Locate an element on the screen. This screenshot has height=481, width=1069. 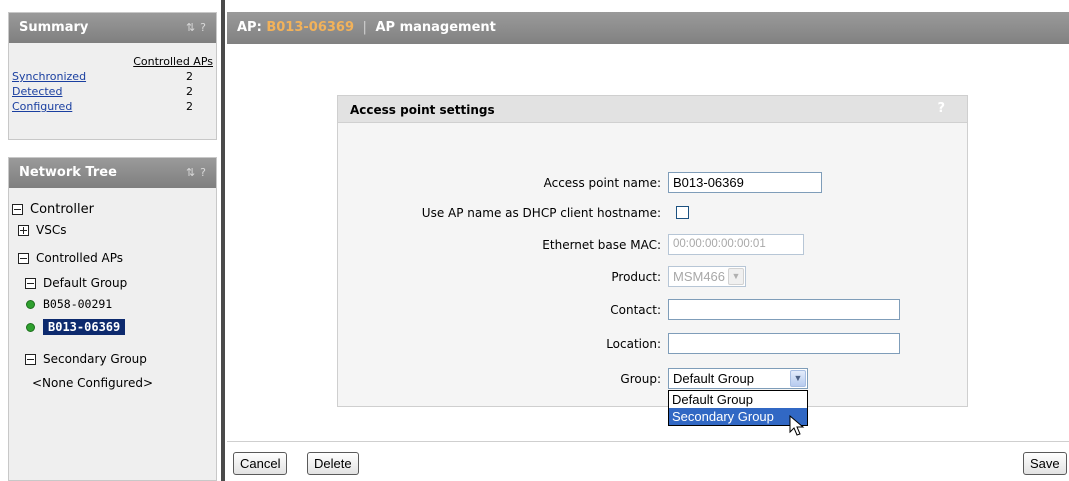
summary-link-configured: Configured is located at coordinates (42, 106).